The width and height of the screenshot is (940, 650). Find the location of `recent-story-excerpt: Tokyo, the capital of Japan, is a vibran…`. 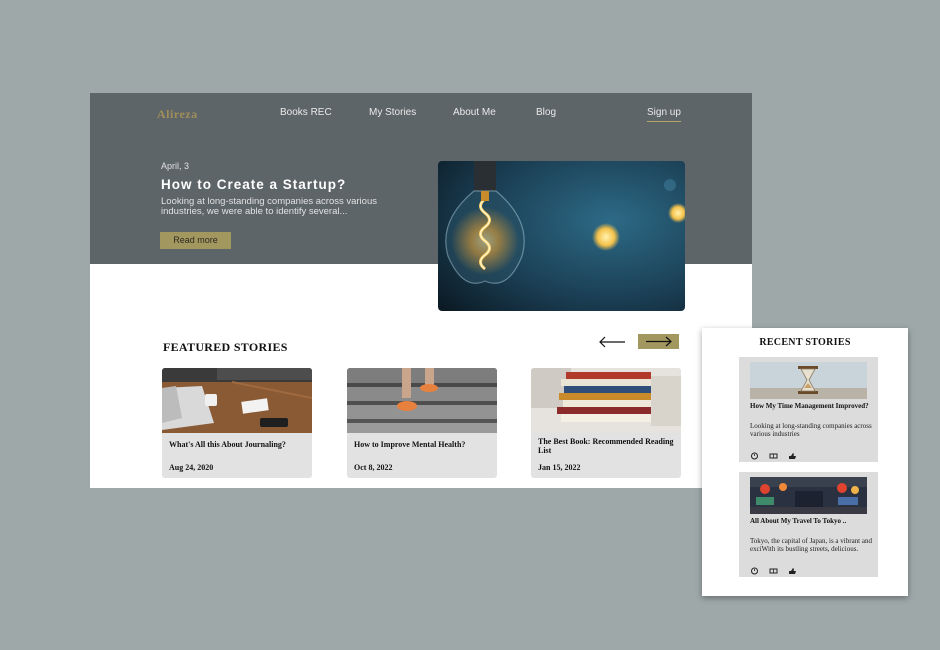

recent-story-excerpt: Tokyo, the capital of Japan, is a vibran… is located at coordinates (811, 545).